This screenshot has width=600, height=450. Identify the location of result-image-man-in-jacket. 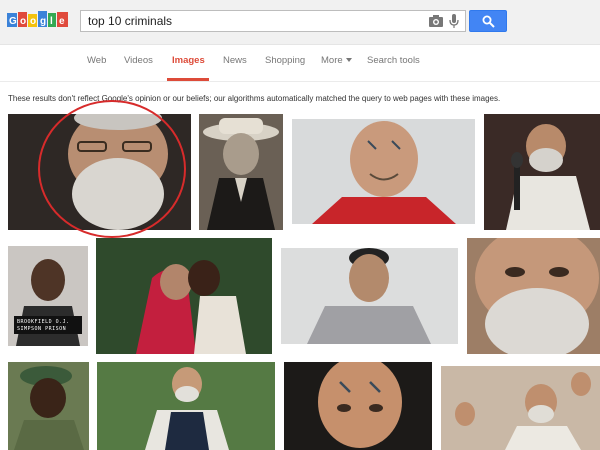
(369, 296).